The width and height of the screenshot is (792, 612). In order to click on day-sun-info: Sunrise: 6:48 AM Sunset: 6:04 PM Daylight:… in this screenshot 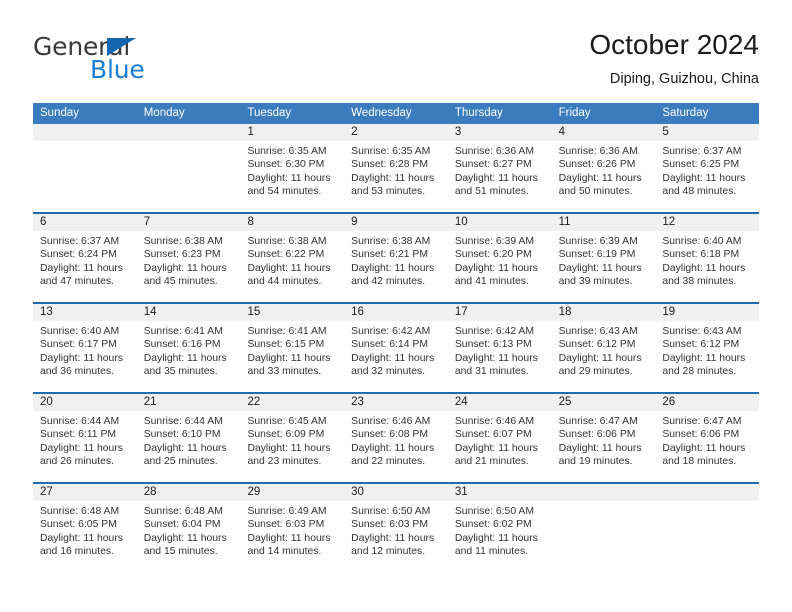, I will do `click(189, 530)`.